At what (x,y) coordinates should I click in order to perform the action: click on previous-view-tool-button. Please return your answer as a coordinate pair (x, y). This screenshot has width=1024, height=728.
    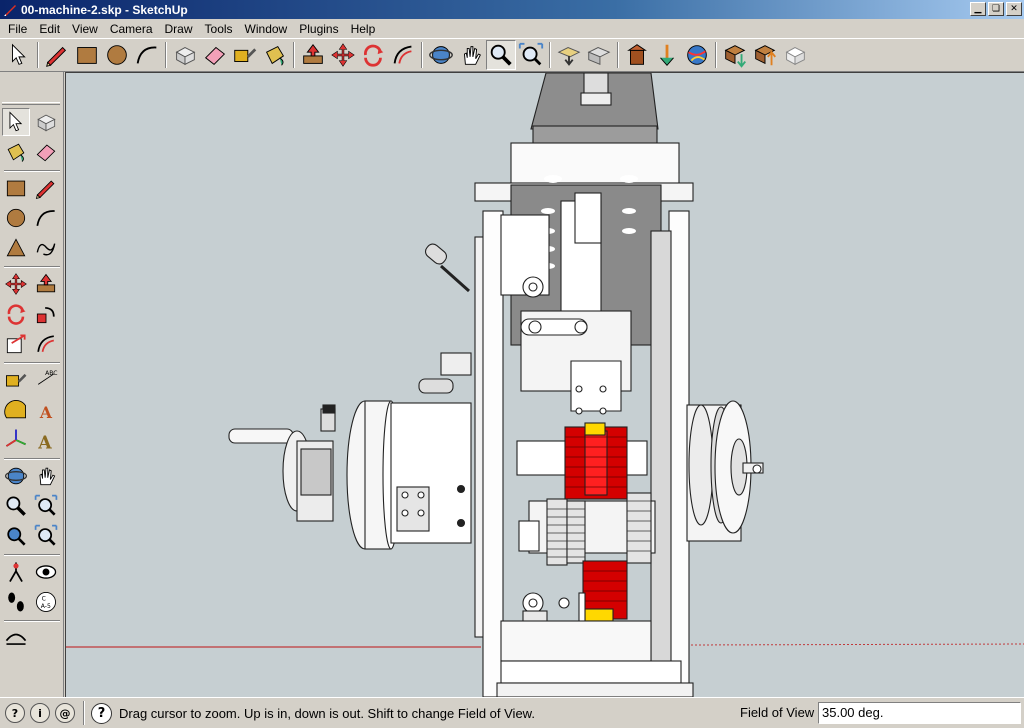
    Looking at the image, I should click on (569, 55).